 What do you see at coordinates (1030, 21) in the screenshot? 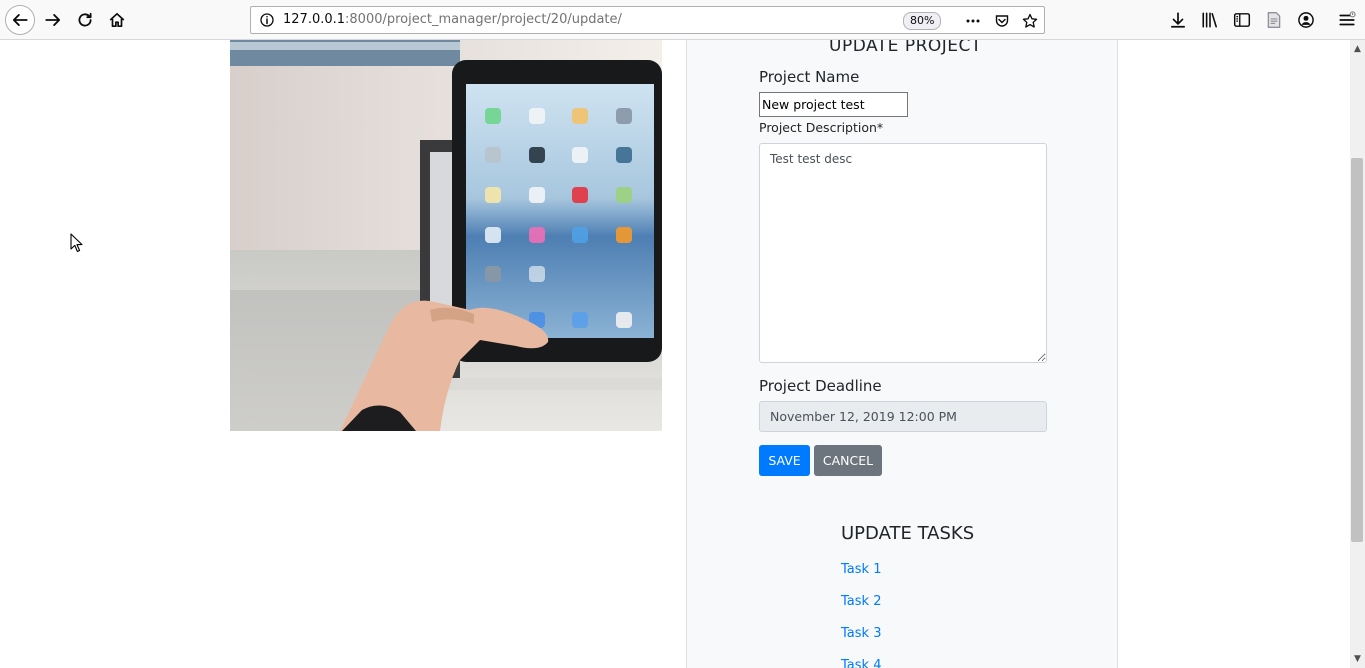
I see `star-icon` at bounding box center [1030, 21].